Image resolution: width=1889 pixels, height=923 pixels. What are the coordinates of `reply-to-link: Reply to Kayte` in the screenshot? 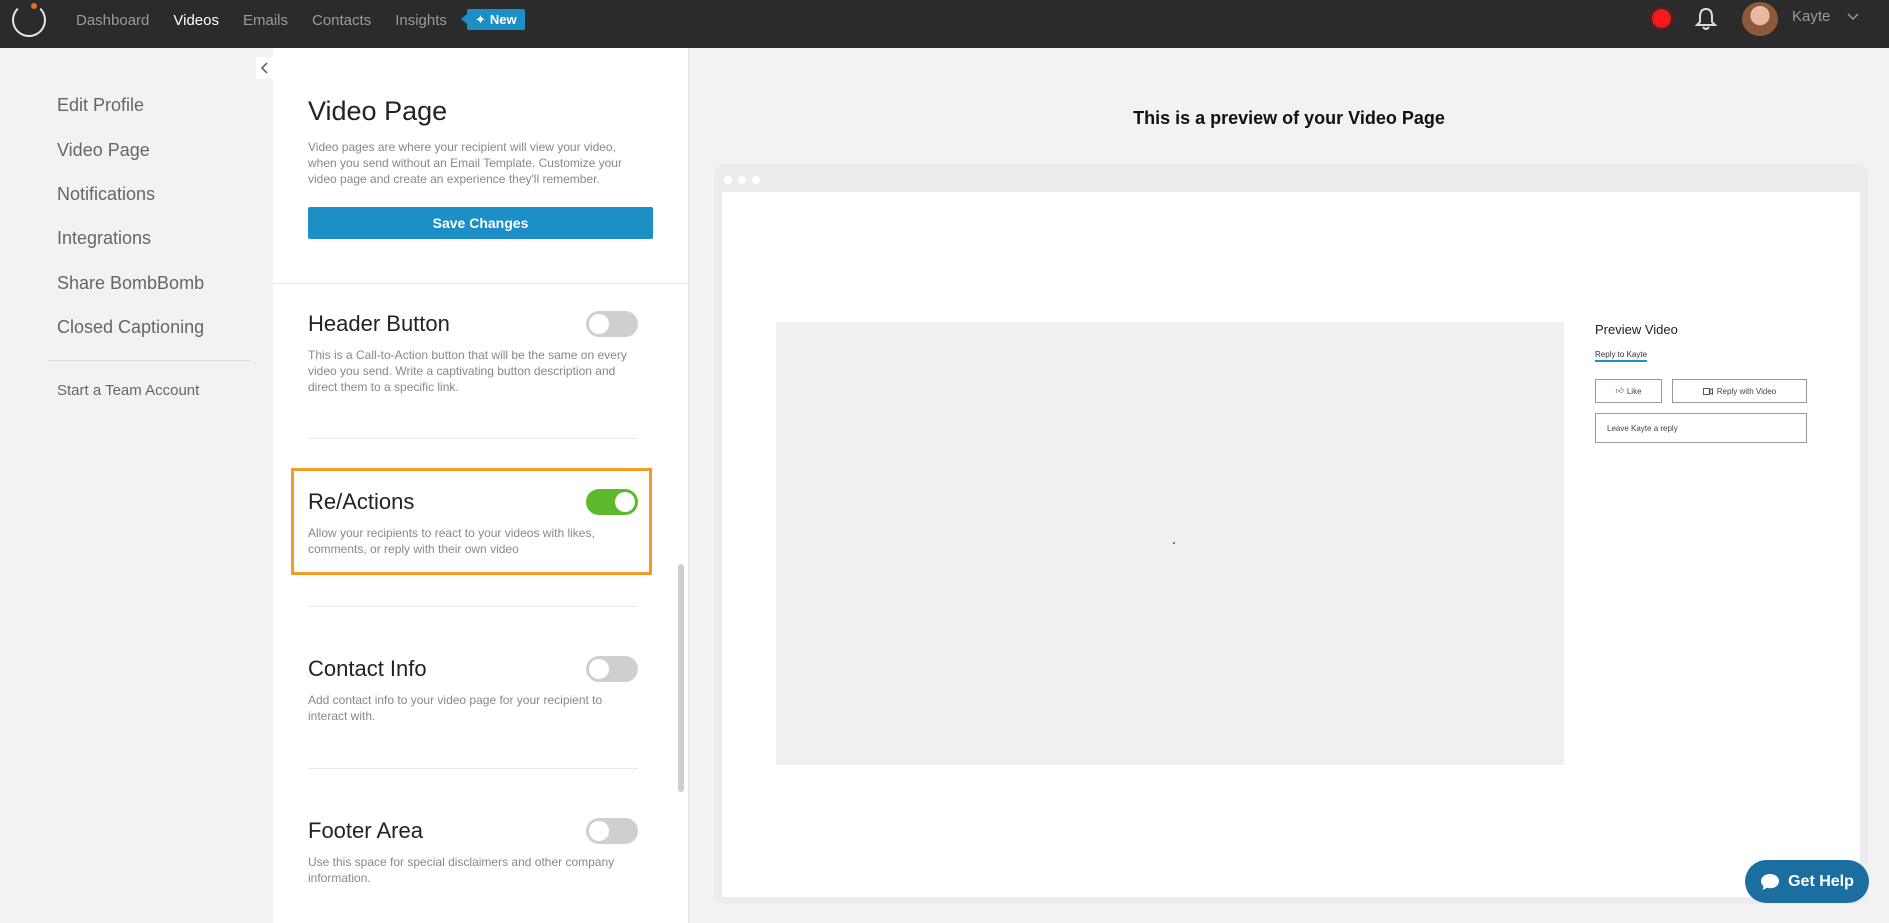 It's located at (1621, 356).